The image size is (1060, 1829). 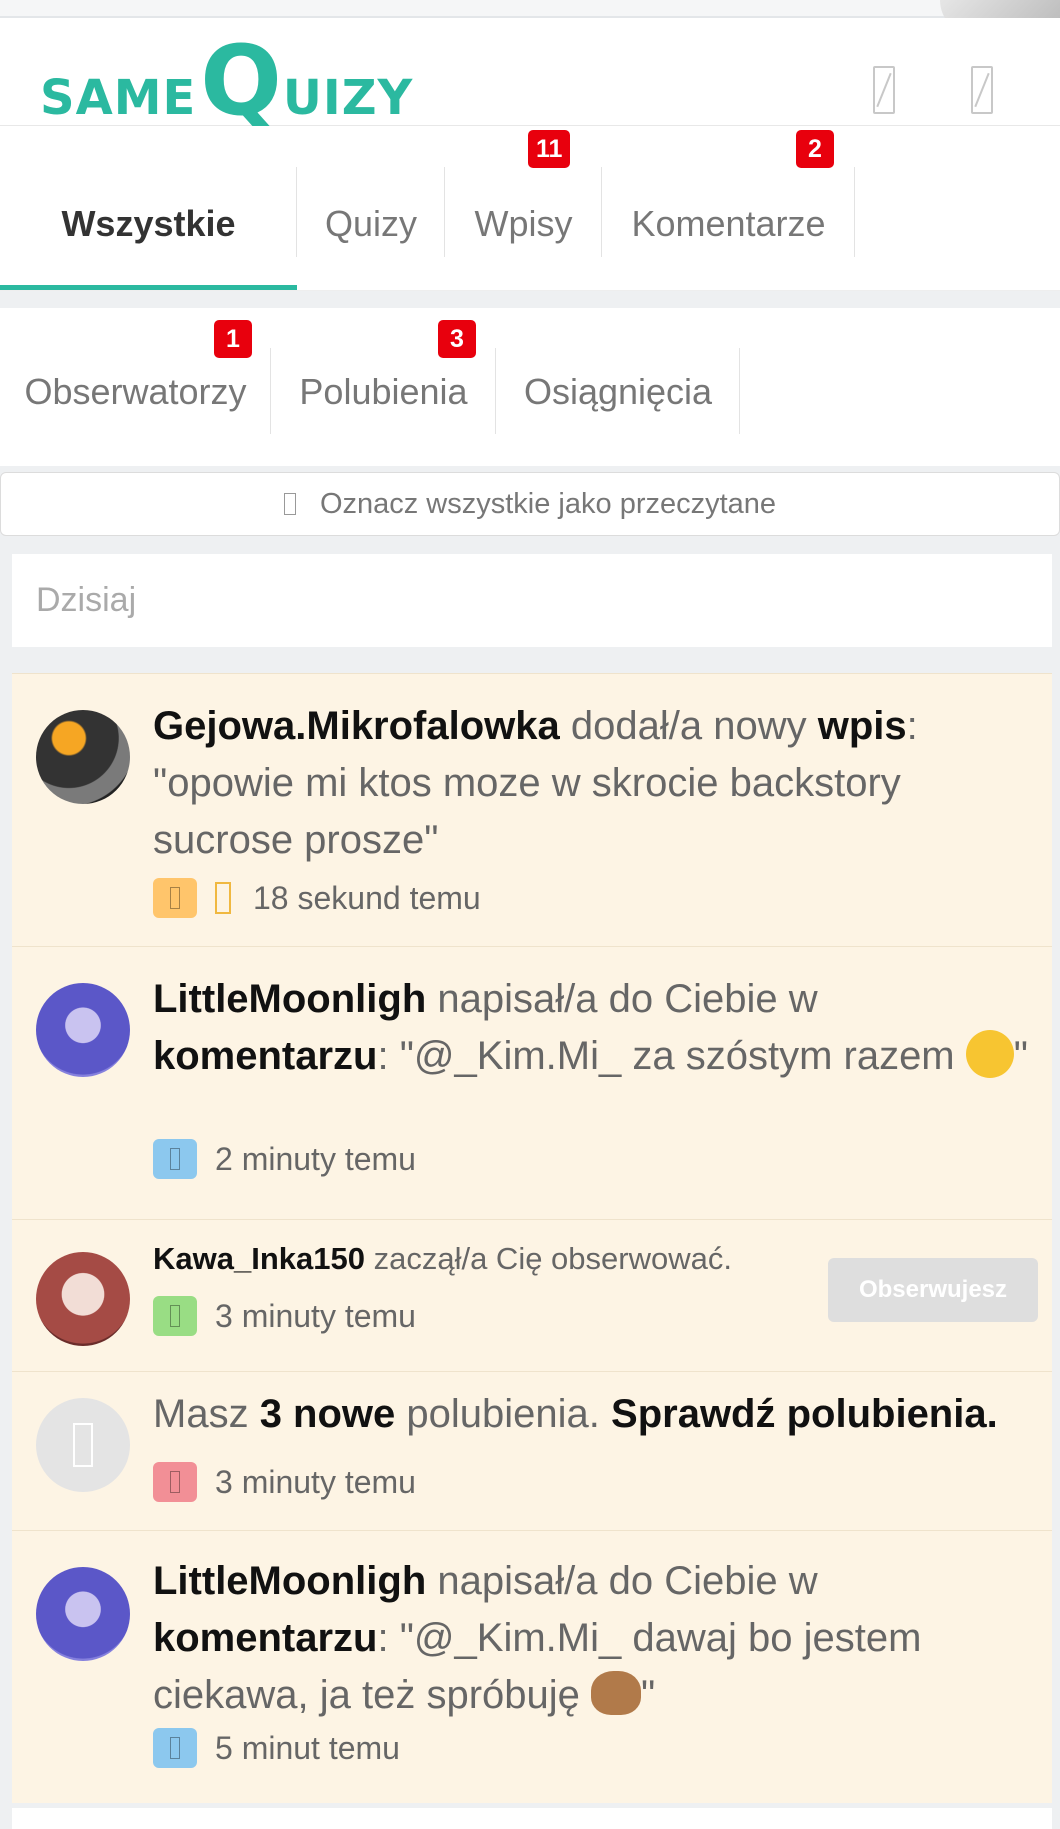 I want to click on top-strip, so click(x=530, y=9).